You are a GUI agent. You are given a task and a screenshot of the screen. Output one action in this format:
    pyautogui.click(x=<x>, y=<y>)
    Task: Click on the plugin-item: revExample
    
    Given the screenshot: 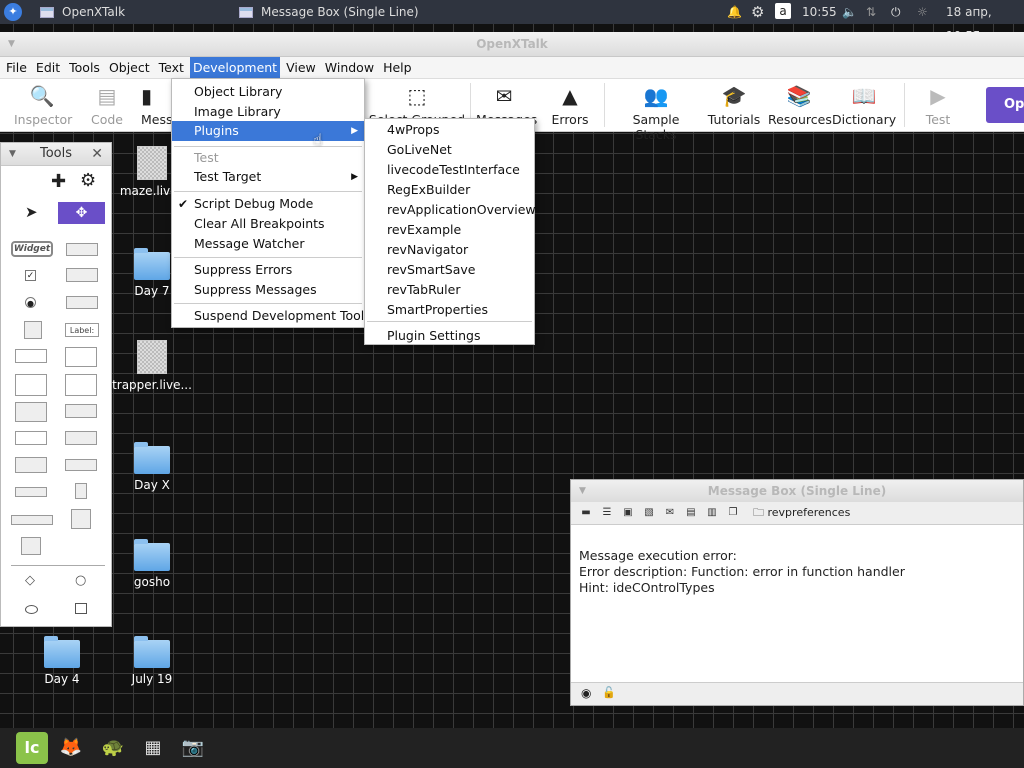 What is the action you would take?
    pyautogui.click(x=449, y=230)
    